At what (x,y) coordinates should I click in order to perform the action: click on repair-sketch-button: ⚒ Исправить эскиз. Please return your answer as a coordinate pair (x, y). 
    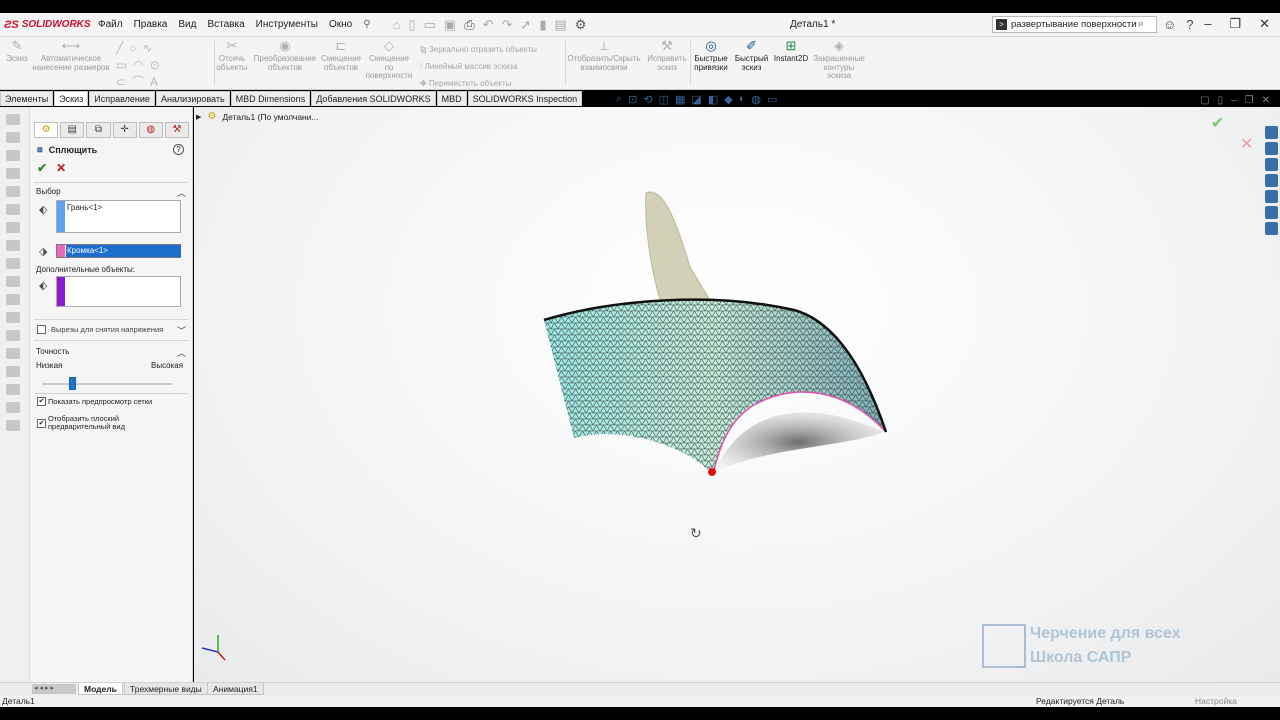
    Looking at the image, I should click on (667, 55).